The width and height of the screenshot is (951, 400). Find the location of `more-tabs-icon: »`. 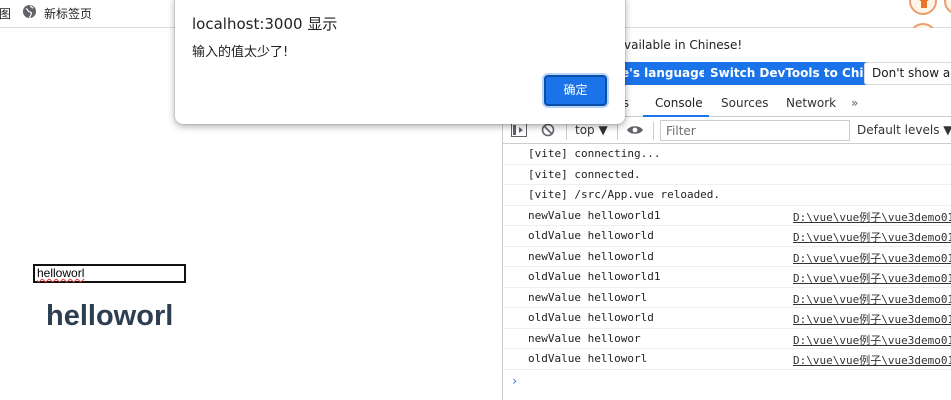

more-tabs-icon: » is located at coordinates (854, 103).